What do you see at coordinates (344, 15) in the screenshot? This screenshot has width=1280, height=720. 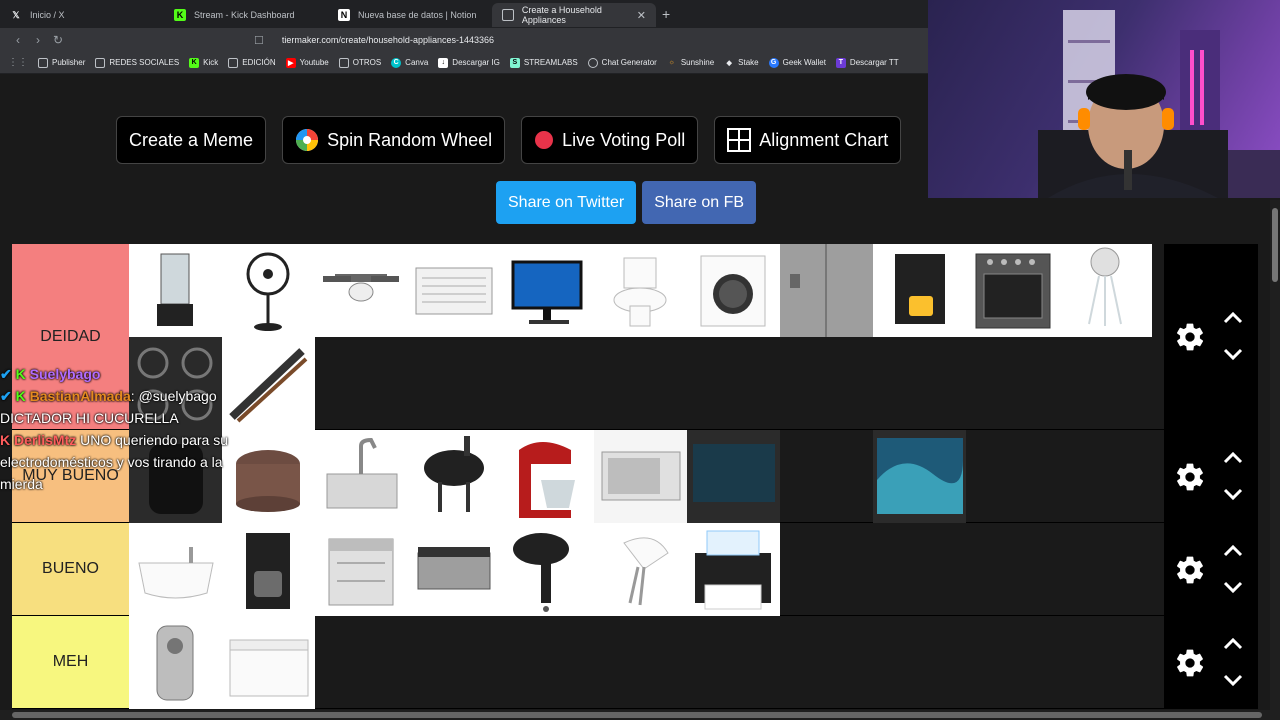 I see `notion-logo-icon: N` at bounding box center [344, 15].